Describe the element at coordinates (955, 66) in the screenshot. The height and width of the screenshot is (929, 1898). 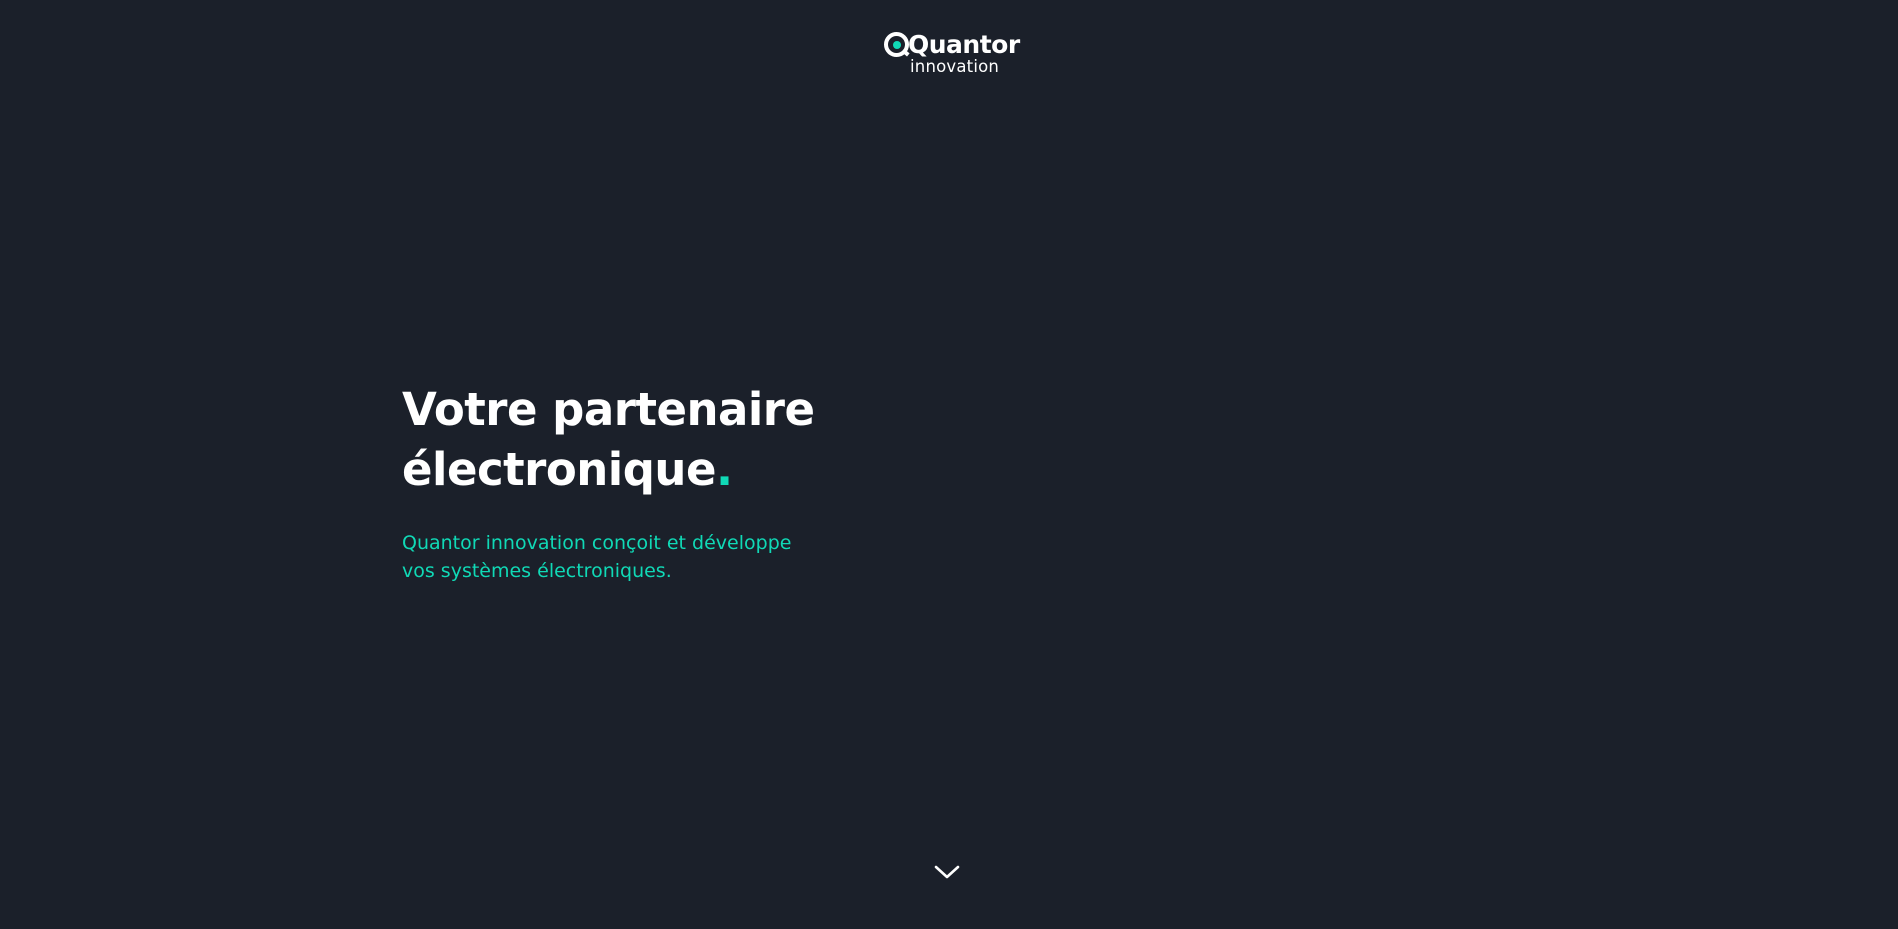
I see `logo-tagline: innovation` at that location.